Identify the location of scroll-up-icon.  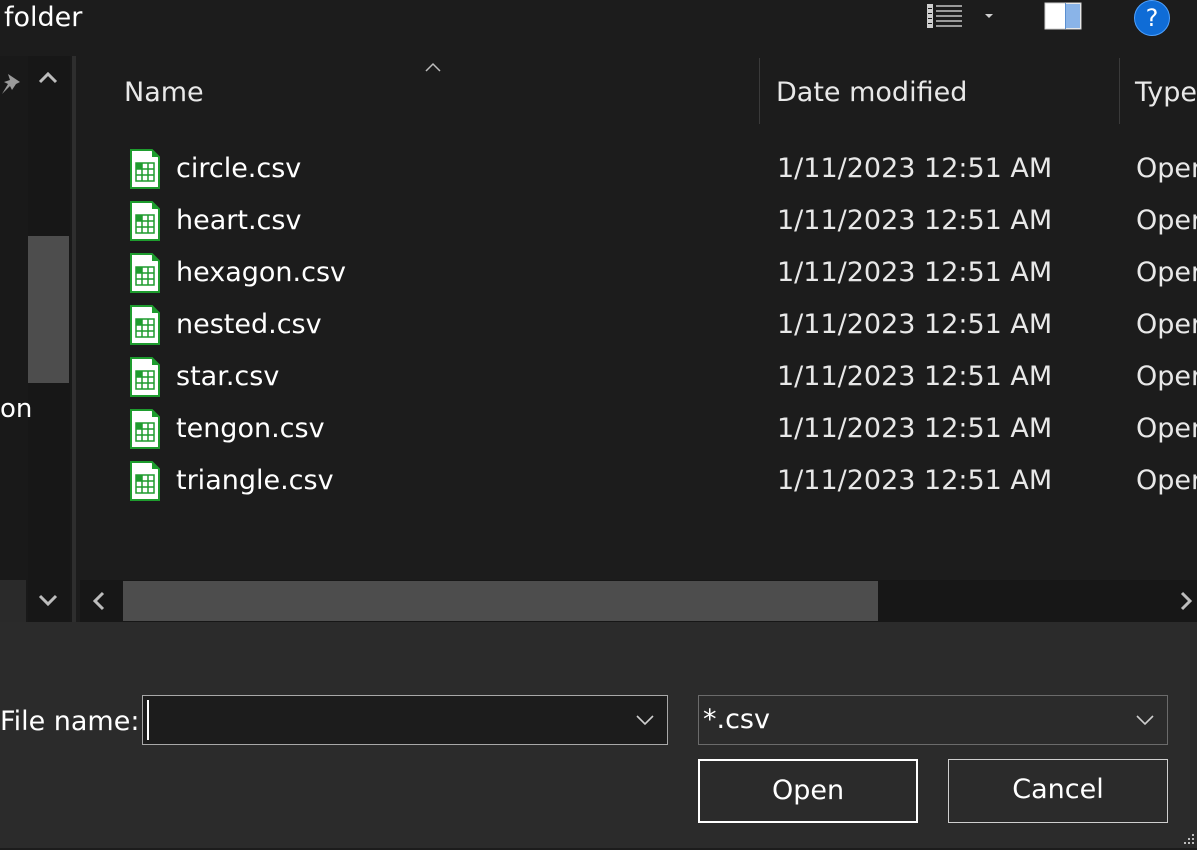
(48, 78).